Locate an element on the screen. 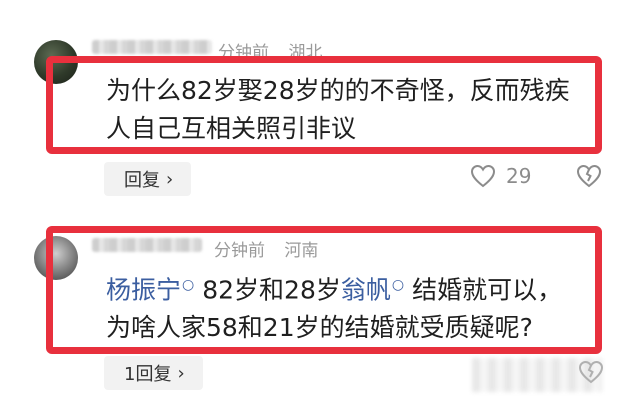 This screenshot has width=640, height=410. reply-button: 回复 › is located at coordinates (148, 179).